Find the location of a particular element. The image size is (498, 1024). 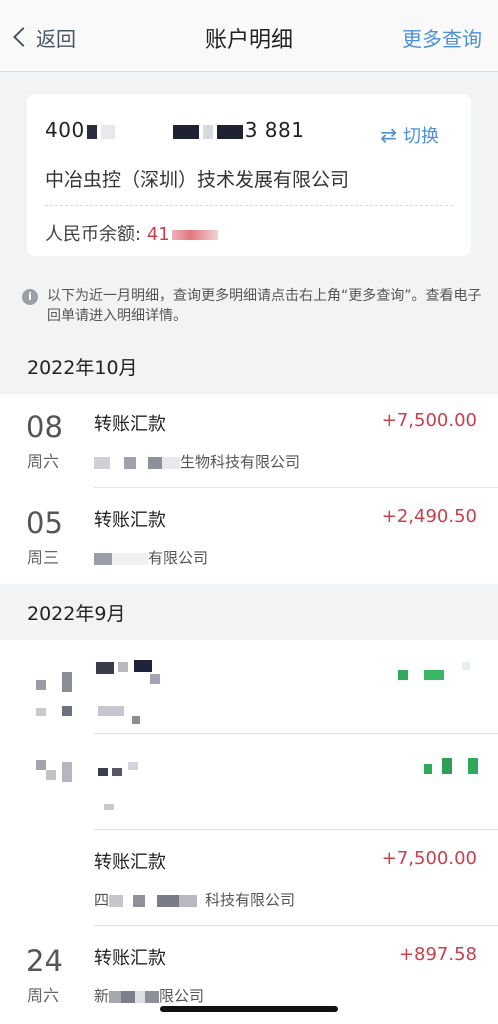

counterparty-visible: 限公司 is located at coordinates (182, 996).